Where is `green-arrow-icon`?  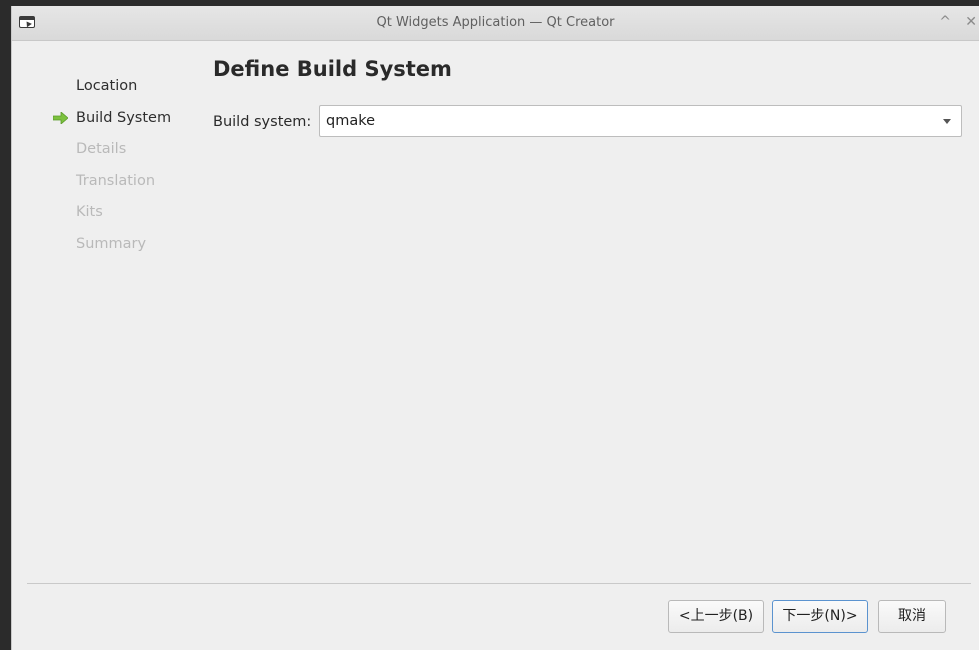
green-arrow-icon is located at coordinates (60, 117).